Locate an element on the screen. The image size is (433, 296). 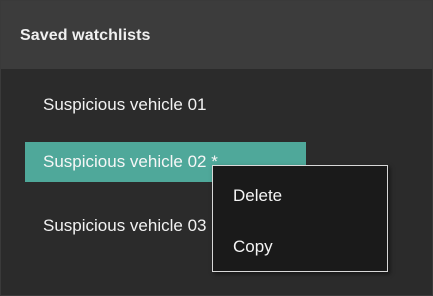
panel-title: Saved watchlists is located at coordinates (85, 35).